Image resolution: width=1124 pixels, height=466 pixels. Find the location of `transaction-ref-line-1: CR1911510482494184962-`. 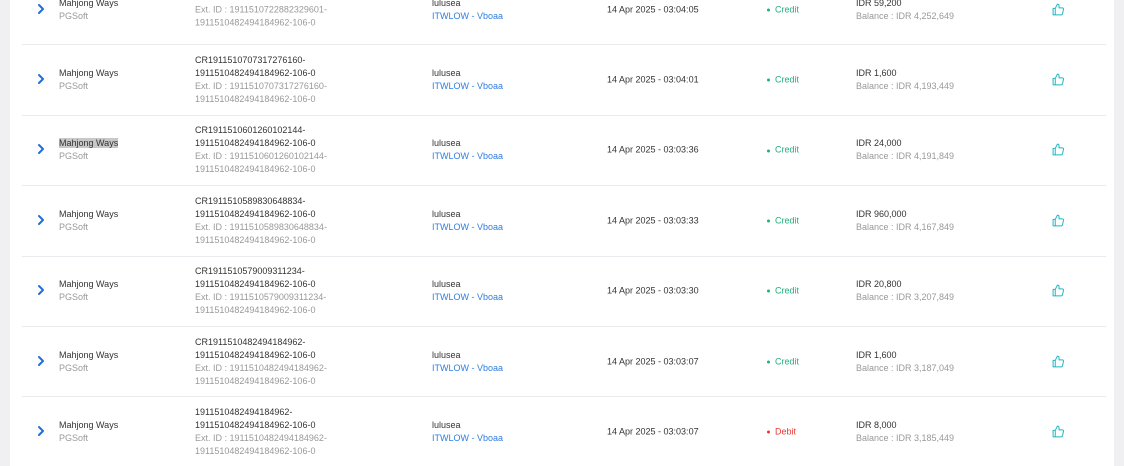

transaction-ref-line-1: CR1911510482494184962- is located at coordinates (250, 341).